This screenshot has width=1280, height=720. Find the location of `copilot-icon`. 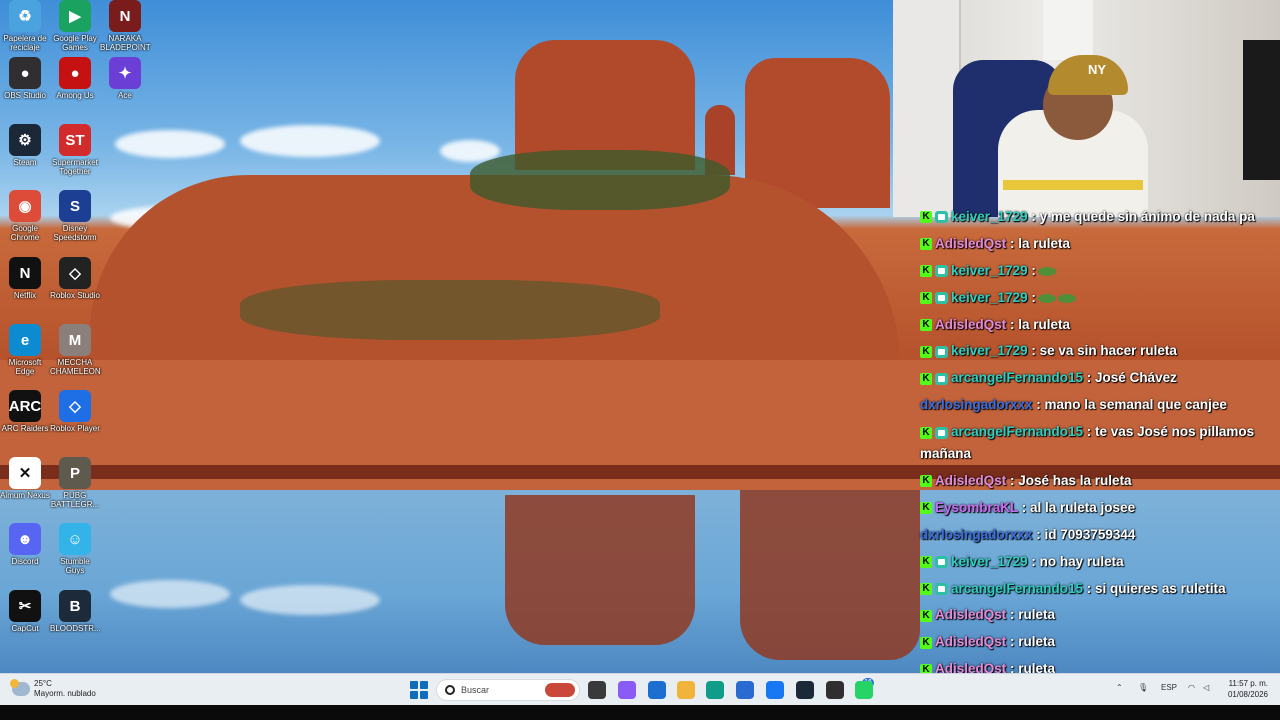

copilot-icon is located at coordinates (627, 690).